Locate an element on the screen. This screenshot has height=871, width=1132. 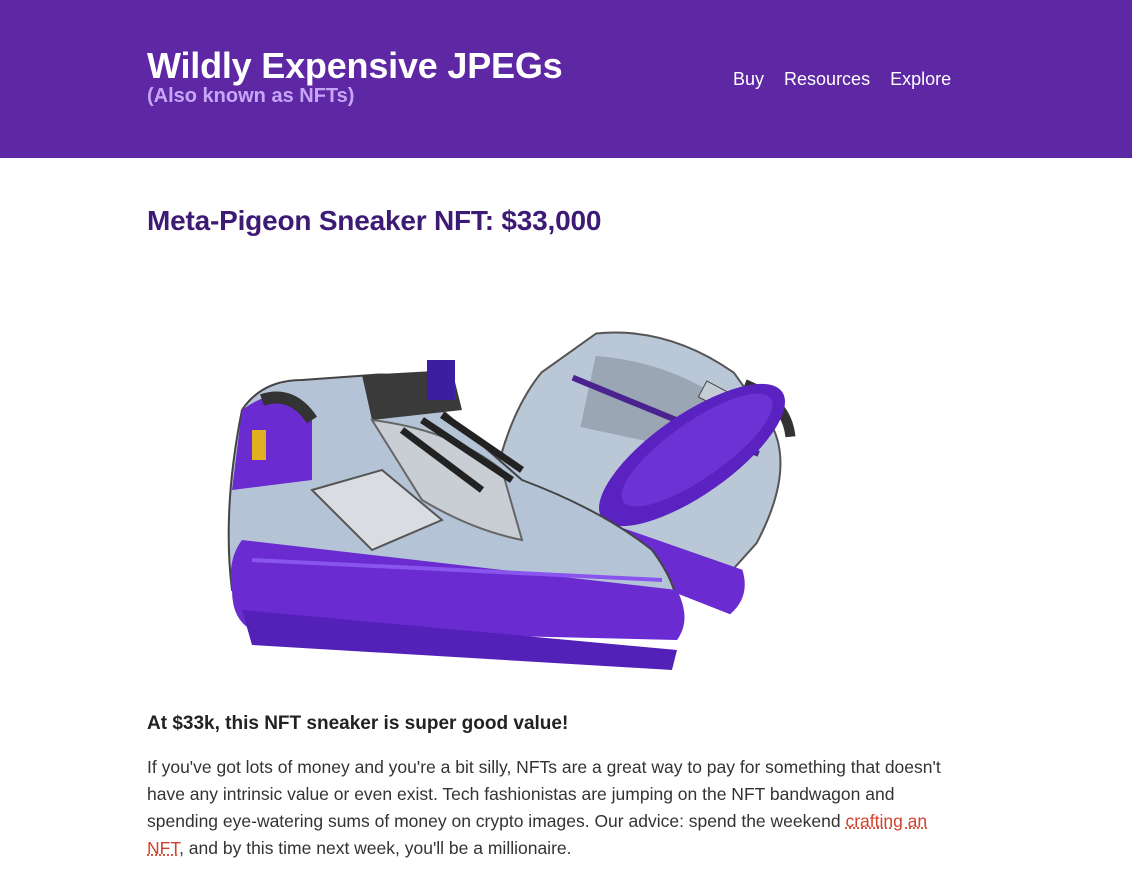
site-title: Wildly Expensive JPEGs is located at coordinates (355, 65).